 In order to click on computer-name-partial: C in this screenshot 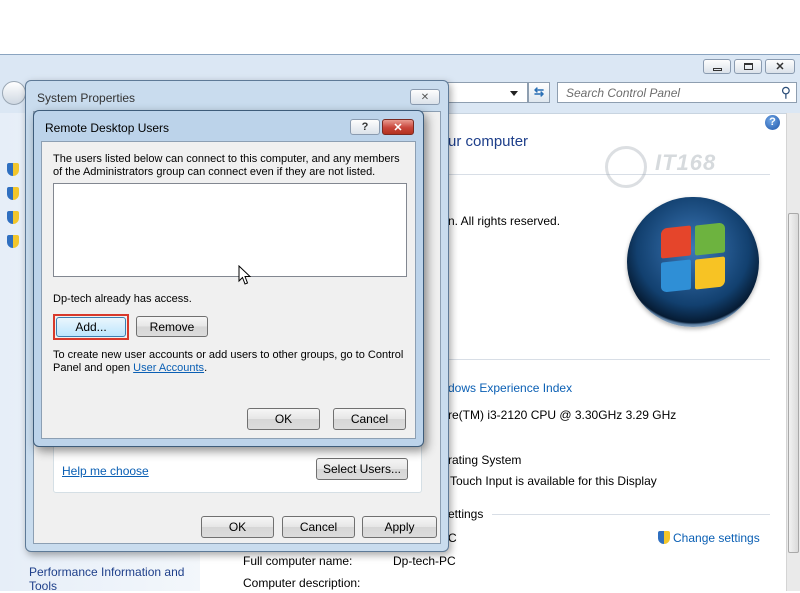, I will do `click(452, 538)`.